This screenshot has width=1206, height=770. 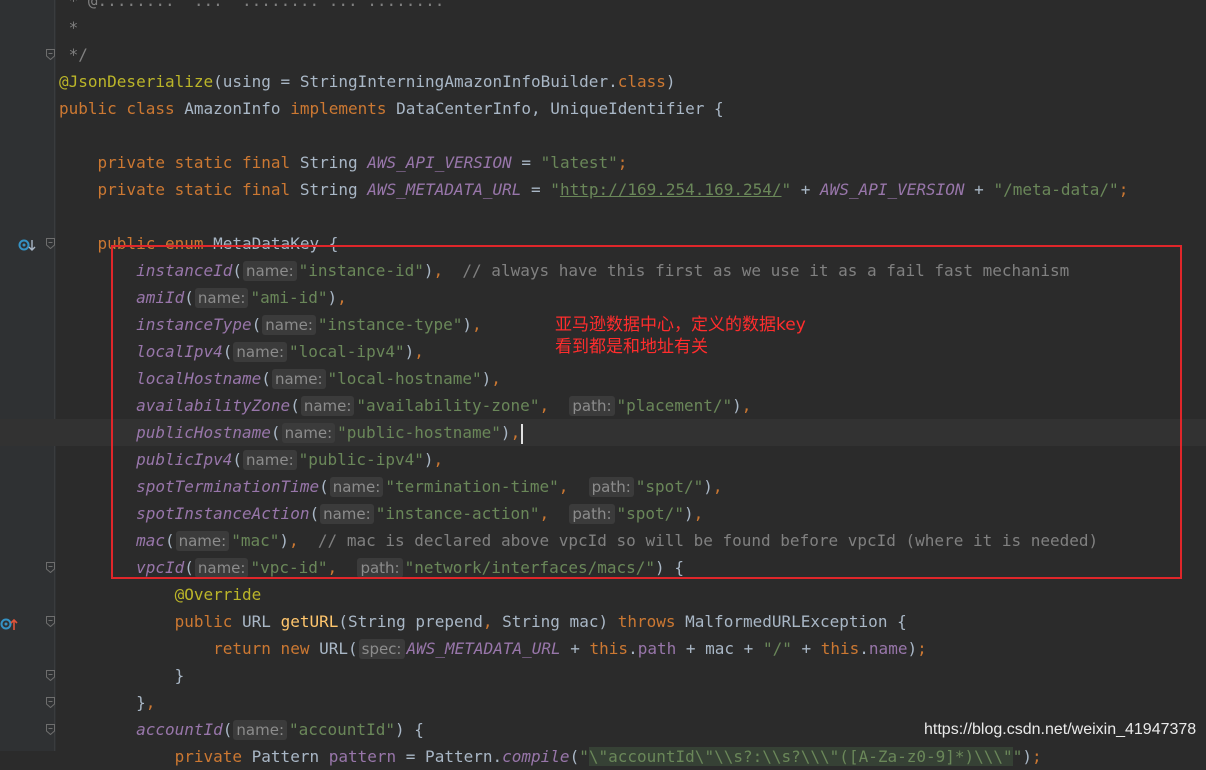 I want to click on code-token: accountId, so click(x=179, y=729).